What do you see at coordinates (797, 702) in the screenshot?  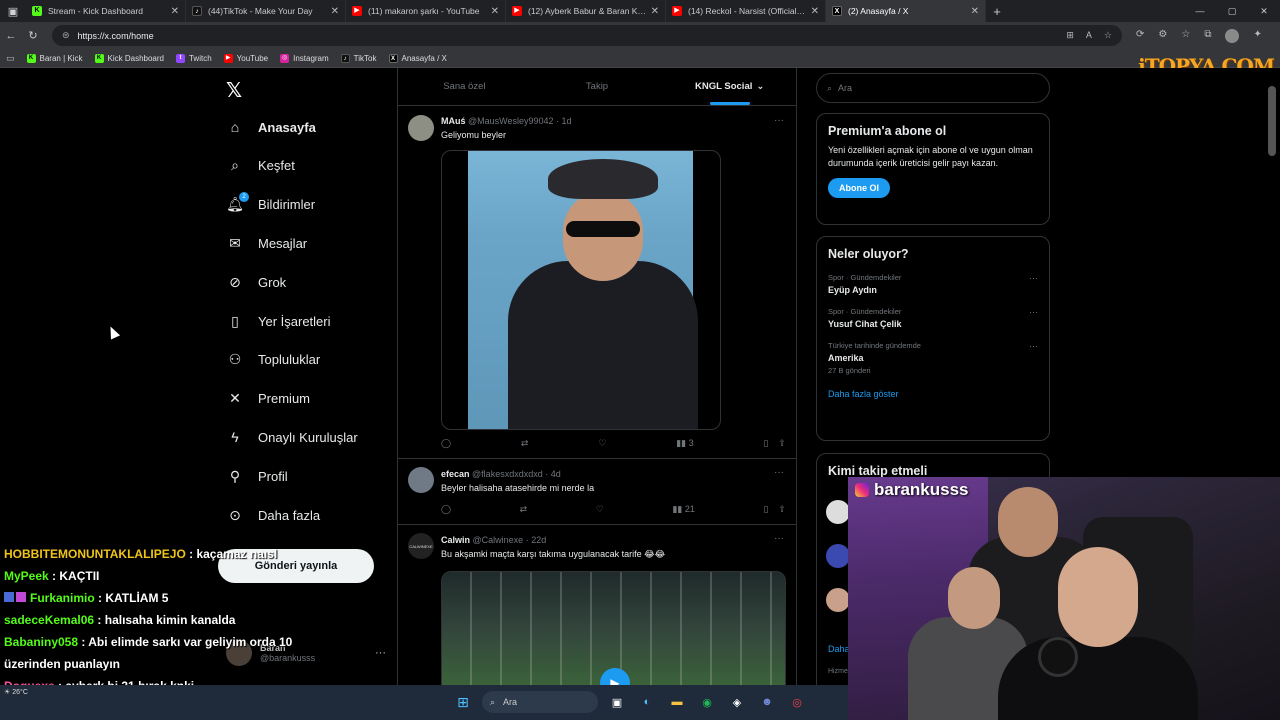 I see `app-red-icon: ◎` at bounding box center [797, 702].